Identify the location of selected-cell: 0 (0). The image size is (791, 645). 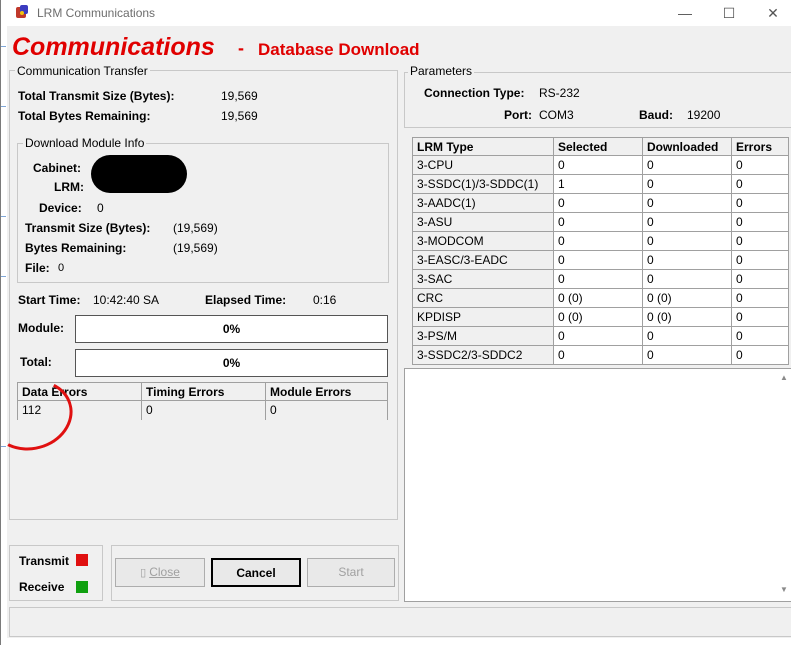
(598, 298).